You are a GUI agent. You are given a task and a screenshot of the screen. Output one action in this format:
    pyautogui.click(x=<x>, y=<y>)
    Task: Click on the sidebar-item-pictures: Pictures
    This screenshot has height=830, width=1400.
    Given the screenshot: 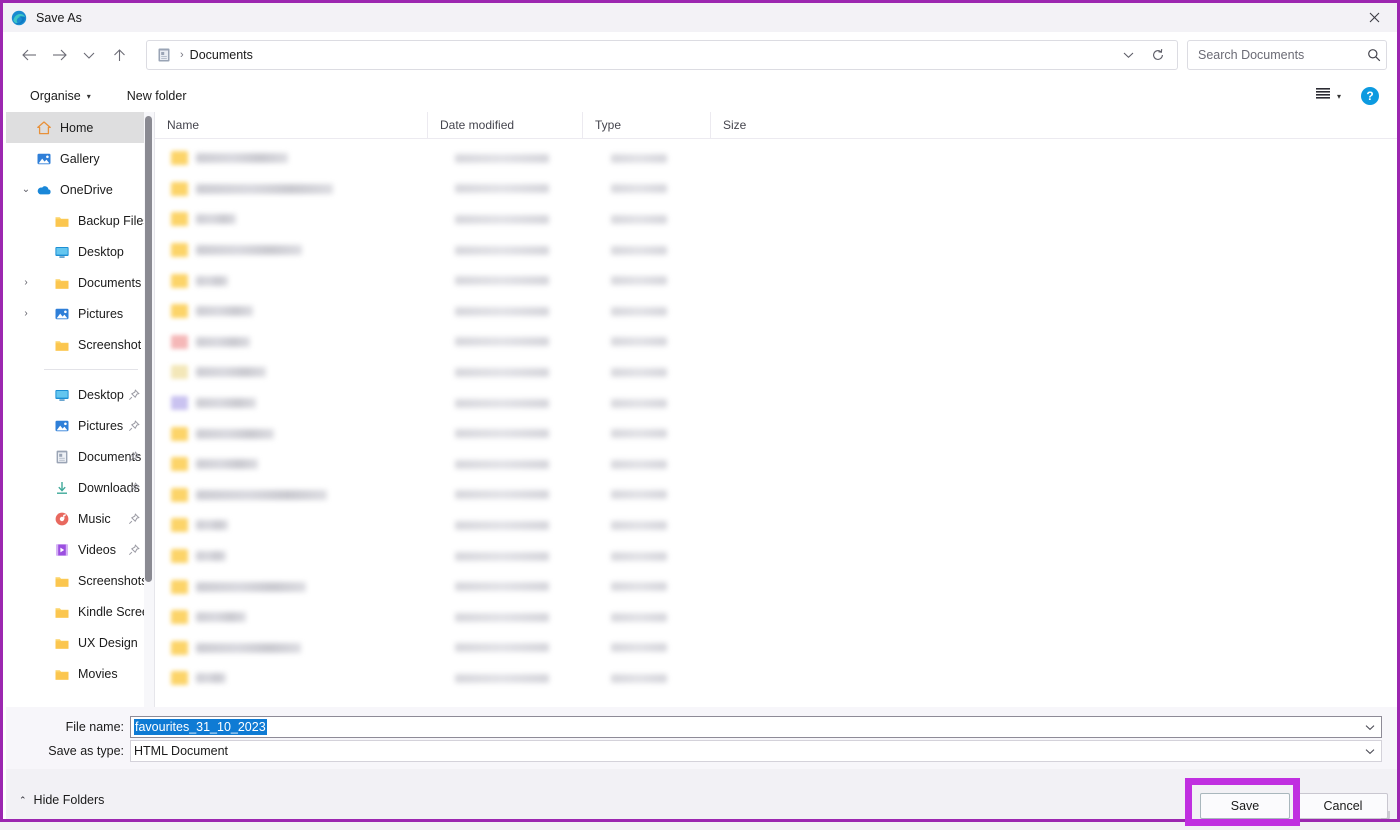 What is the action you would take?
    pyautogui.click(x=80, y=425)
    